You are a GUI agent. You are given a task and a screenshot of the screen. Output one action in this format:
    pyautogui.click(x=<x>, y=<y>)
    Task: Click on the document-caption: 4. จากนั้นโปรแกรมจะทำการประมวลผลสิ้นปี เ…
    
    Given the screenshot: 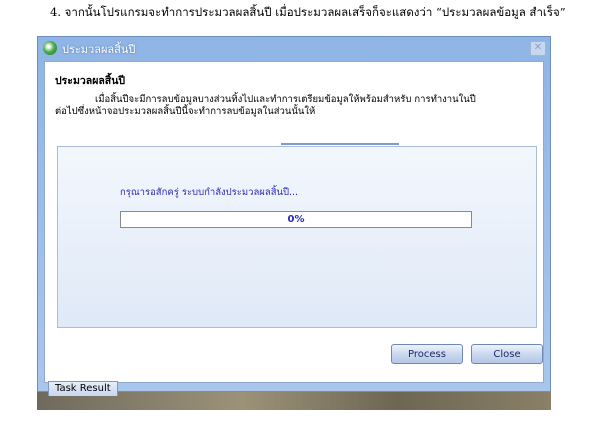 What is the action you would take?
    pyautogui.click(x=308, y=12)
    